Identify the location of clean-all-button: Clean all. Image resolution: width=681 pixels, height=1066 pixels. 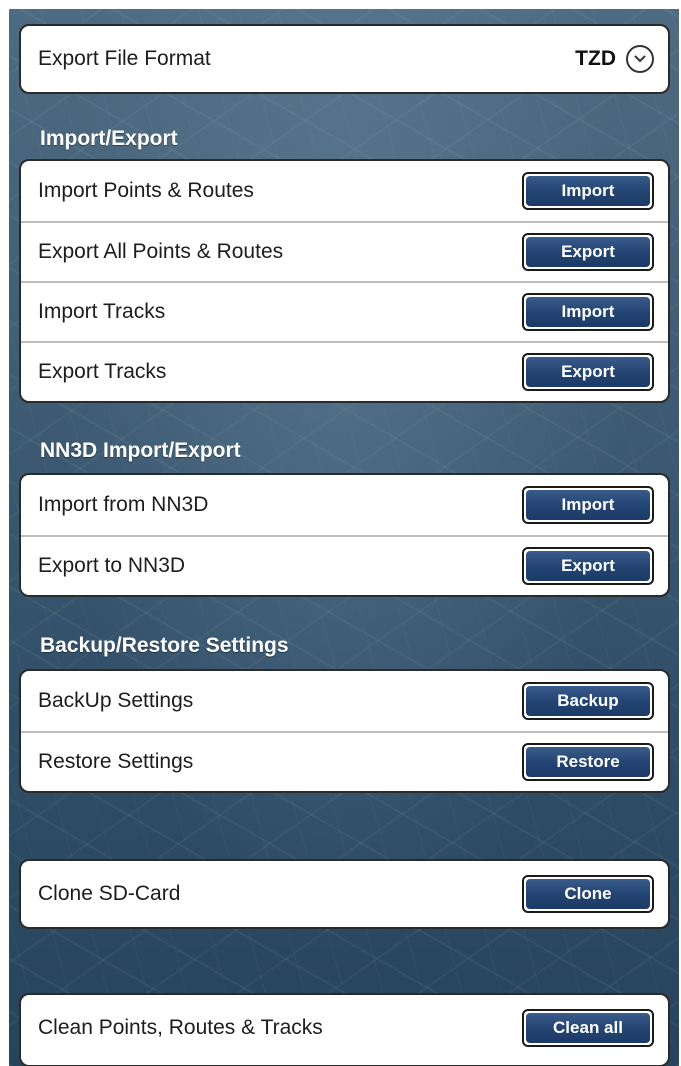
(588, 1028).